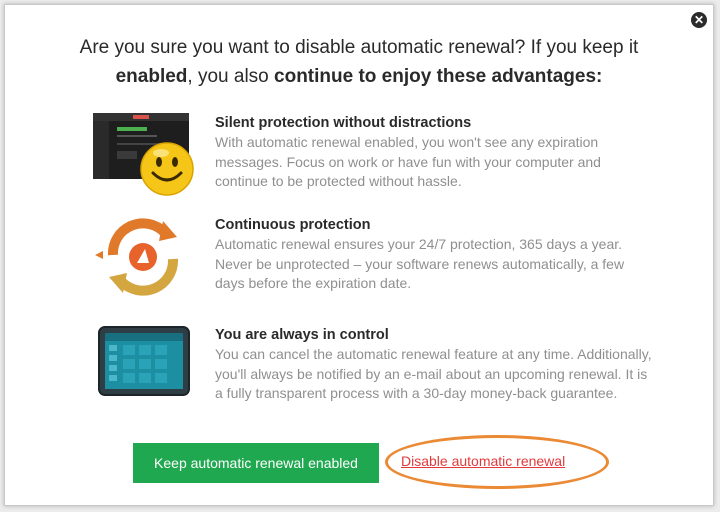  I want to click on feature-title: Continuous protection, so click(293, 225).